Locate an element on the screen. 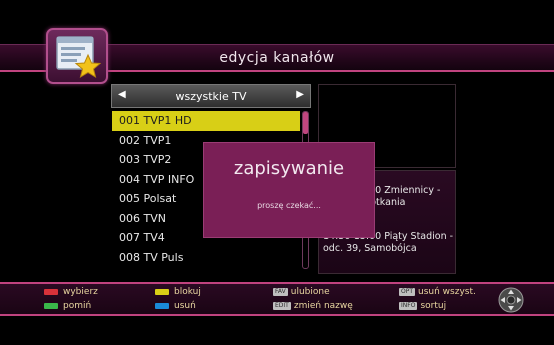 This screenshot has height=345, width=554. green-key-icon is located at coordinates (51, 305).